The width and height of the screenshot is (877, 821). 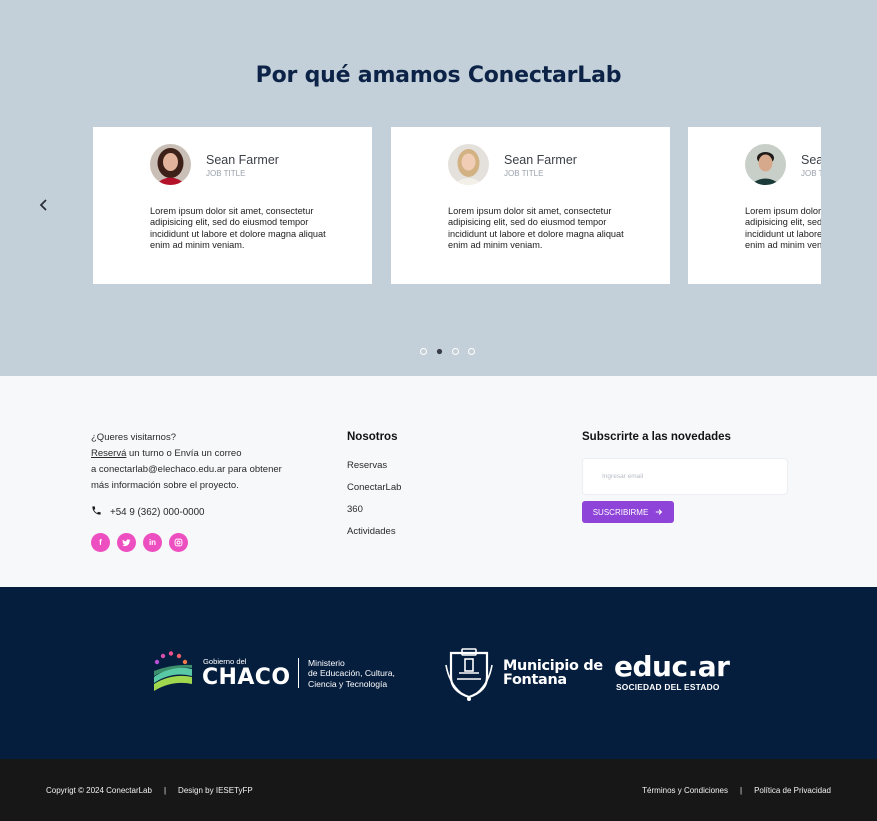 What do you see at coordinates (298, 673) in the screenshot?
I see `divider` at bounding box center [298, 673].